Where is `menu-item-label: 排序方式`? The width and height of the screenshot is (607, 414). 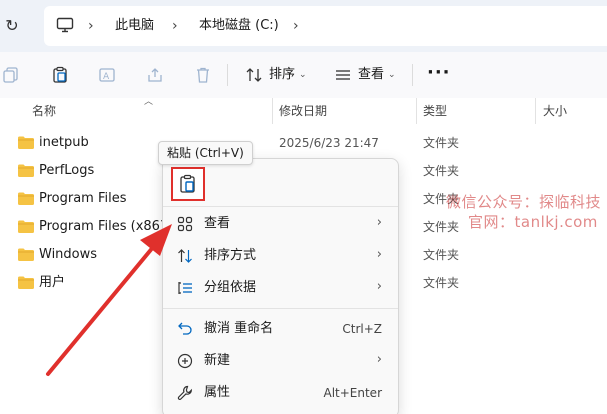
menu-item-label: 排序方式 is located at coordinates (230, 255).